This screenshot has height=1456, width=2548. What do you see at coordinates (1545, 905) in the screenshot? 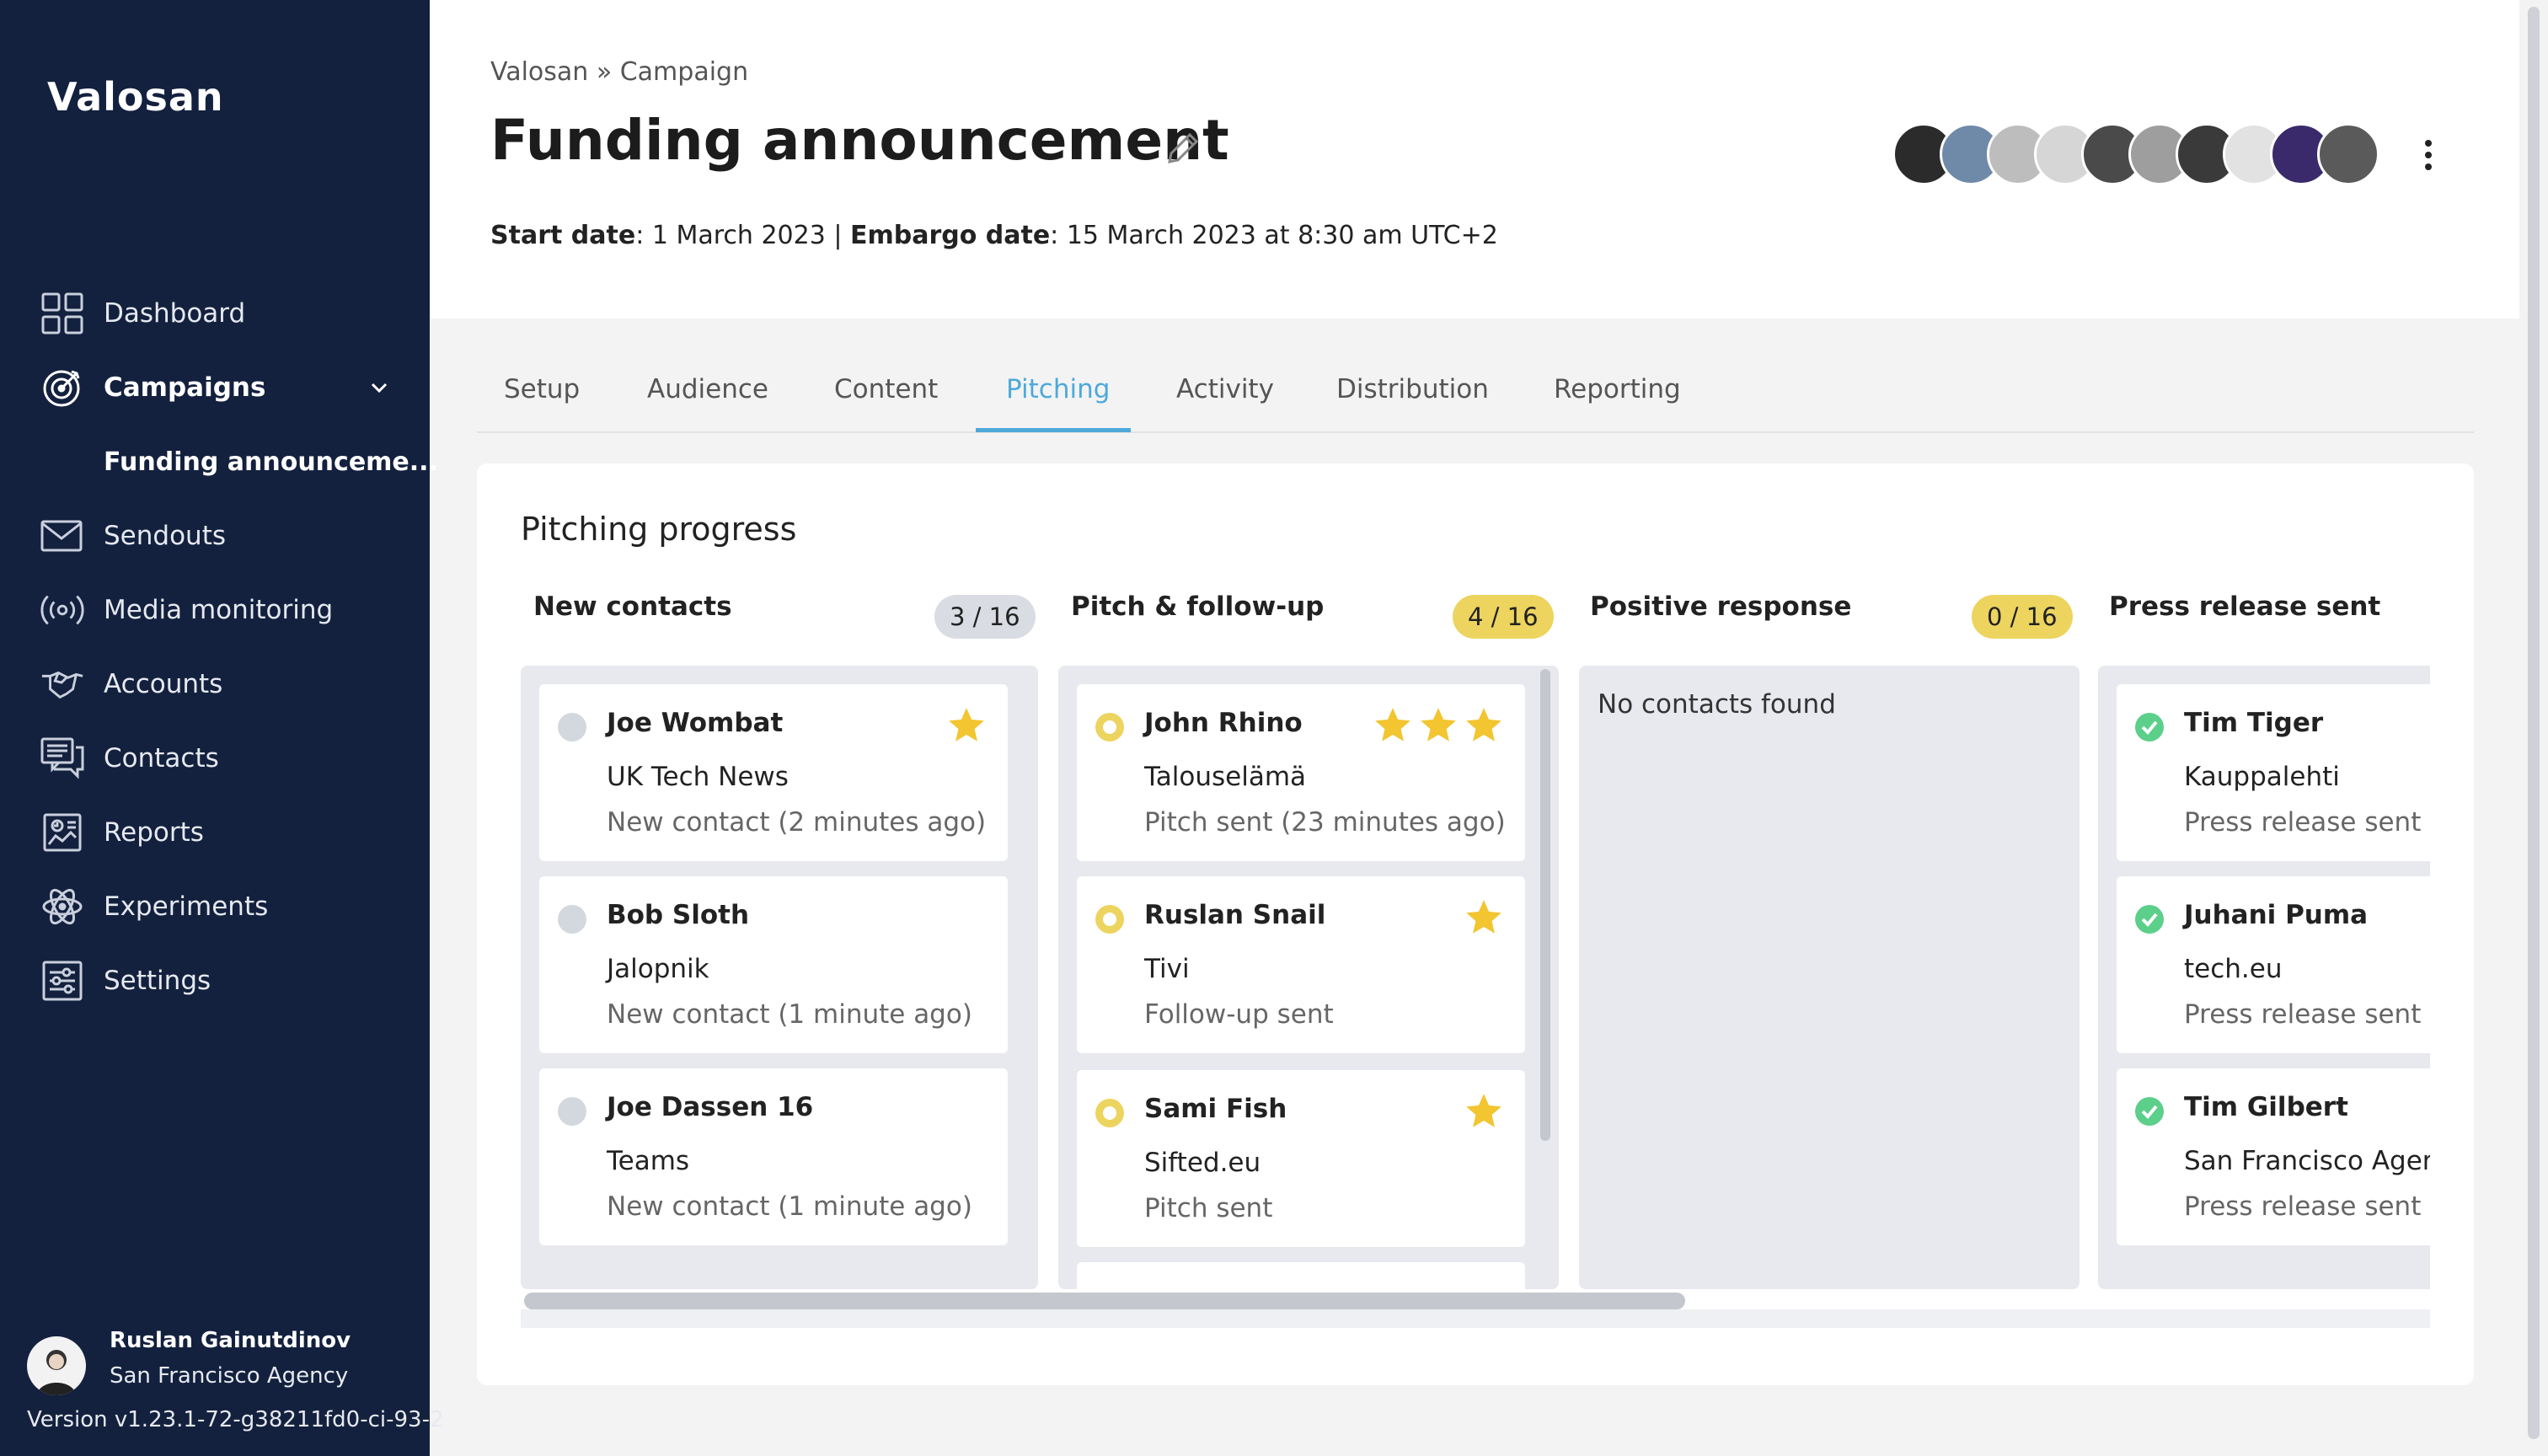
I see `column-scrollbar` at bounding box center [1545, 905].